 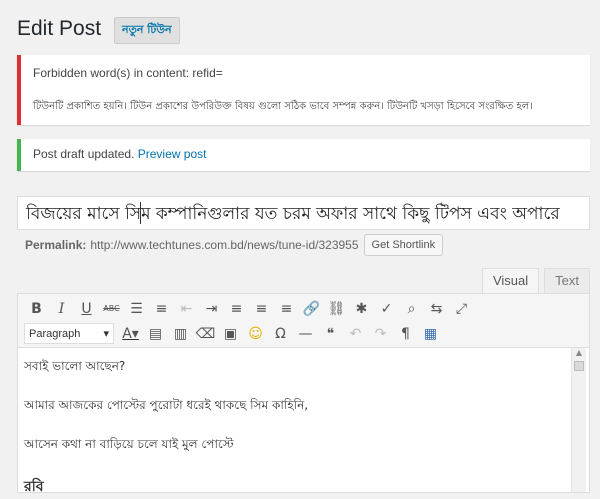 I want to click on success-message: Post draft updated., so click(x=84, y=154).